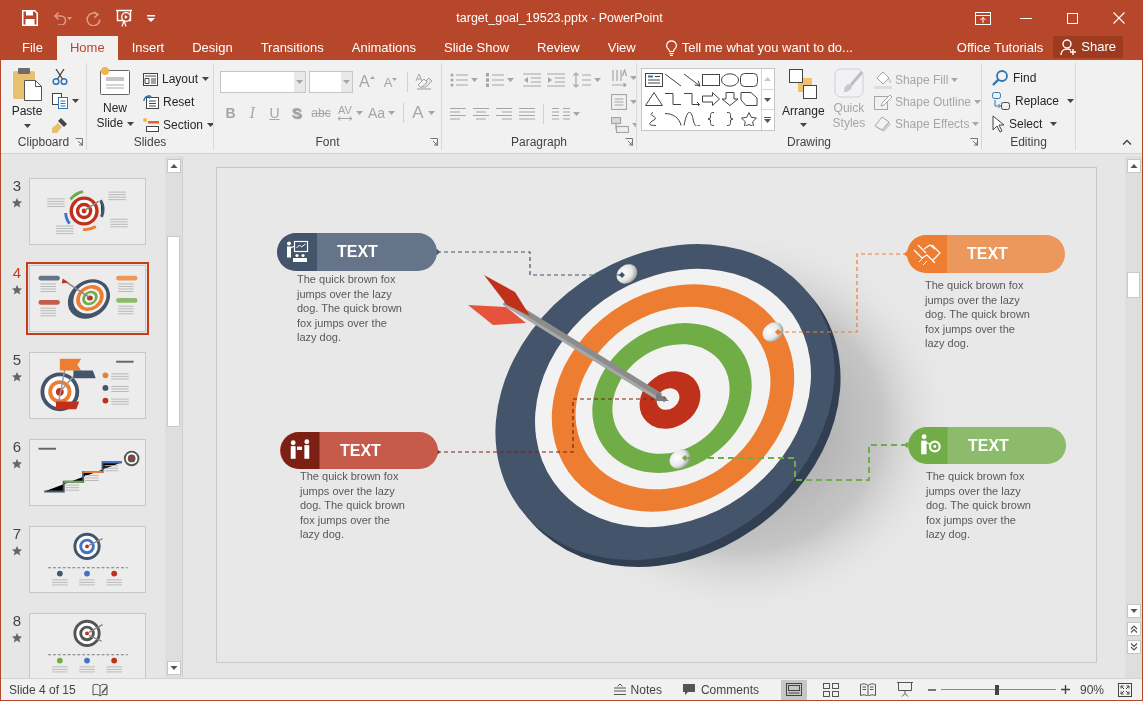 The image size is (1143, 701). Describe the element at coordinates (148, 48) in the screenshot. I see `ribbon-tab: Insert` at that location.